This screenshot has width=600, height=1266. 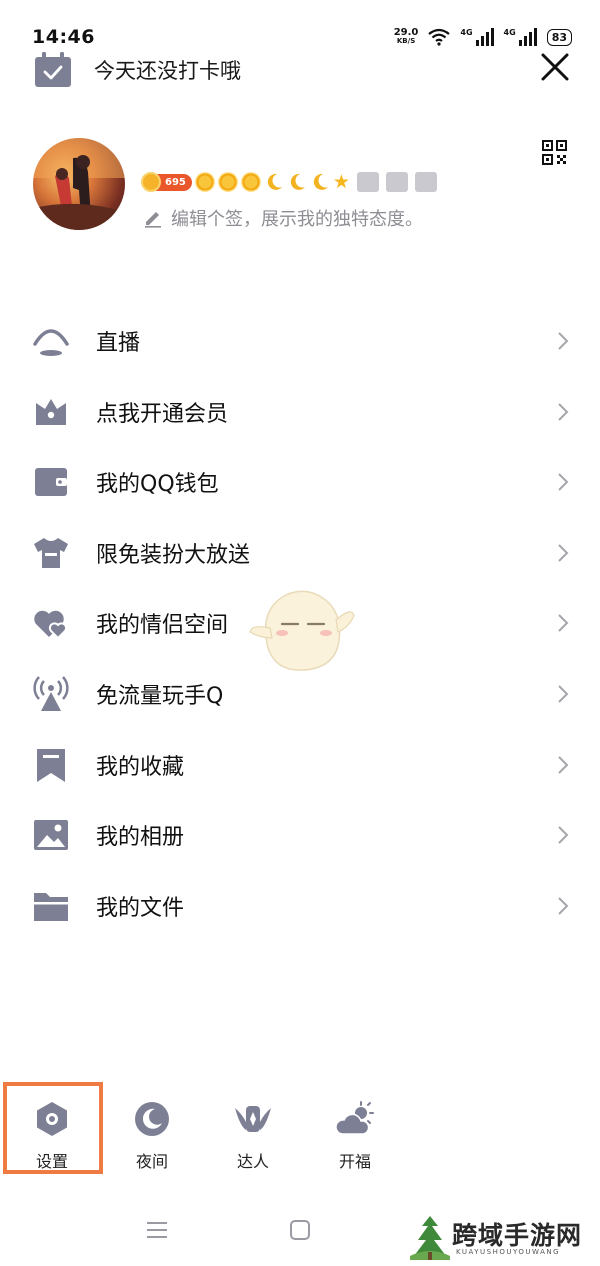 I want to click on menu-label: 点我开通会员, so click(x=162, y=414).